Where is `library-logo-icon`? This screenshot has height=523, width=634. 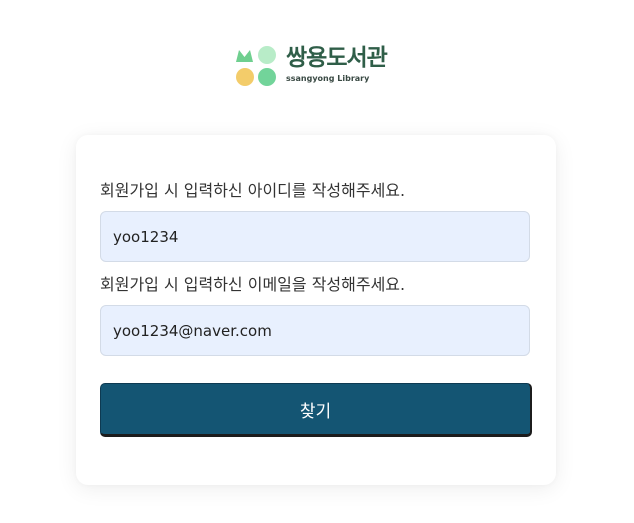
library-logo-icon is located at coordinates (256, 66).